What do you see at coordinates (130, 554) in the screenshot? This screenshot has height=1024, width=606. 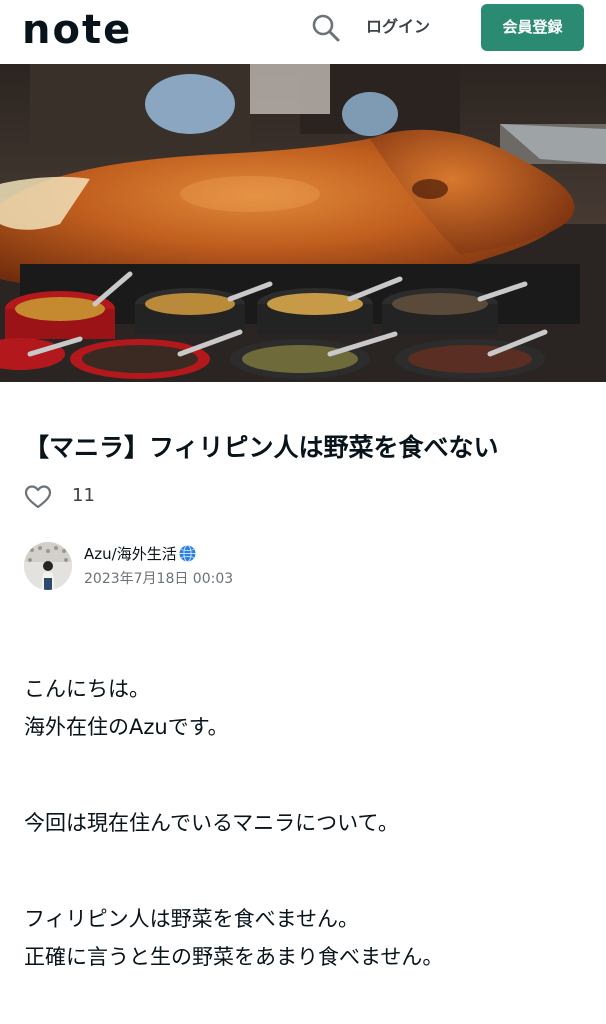 I see `author-name-text: Azu/海外生活` at bounding box center [130, 554].